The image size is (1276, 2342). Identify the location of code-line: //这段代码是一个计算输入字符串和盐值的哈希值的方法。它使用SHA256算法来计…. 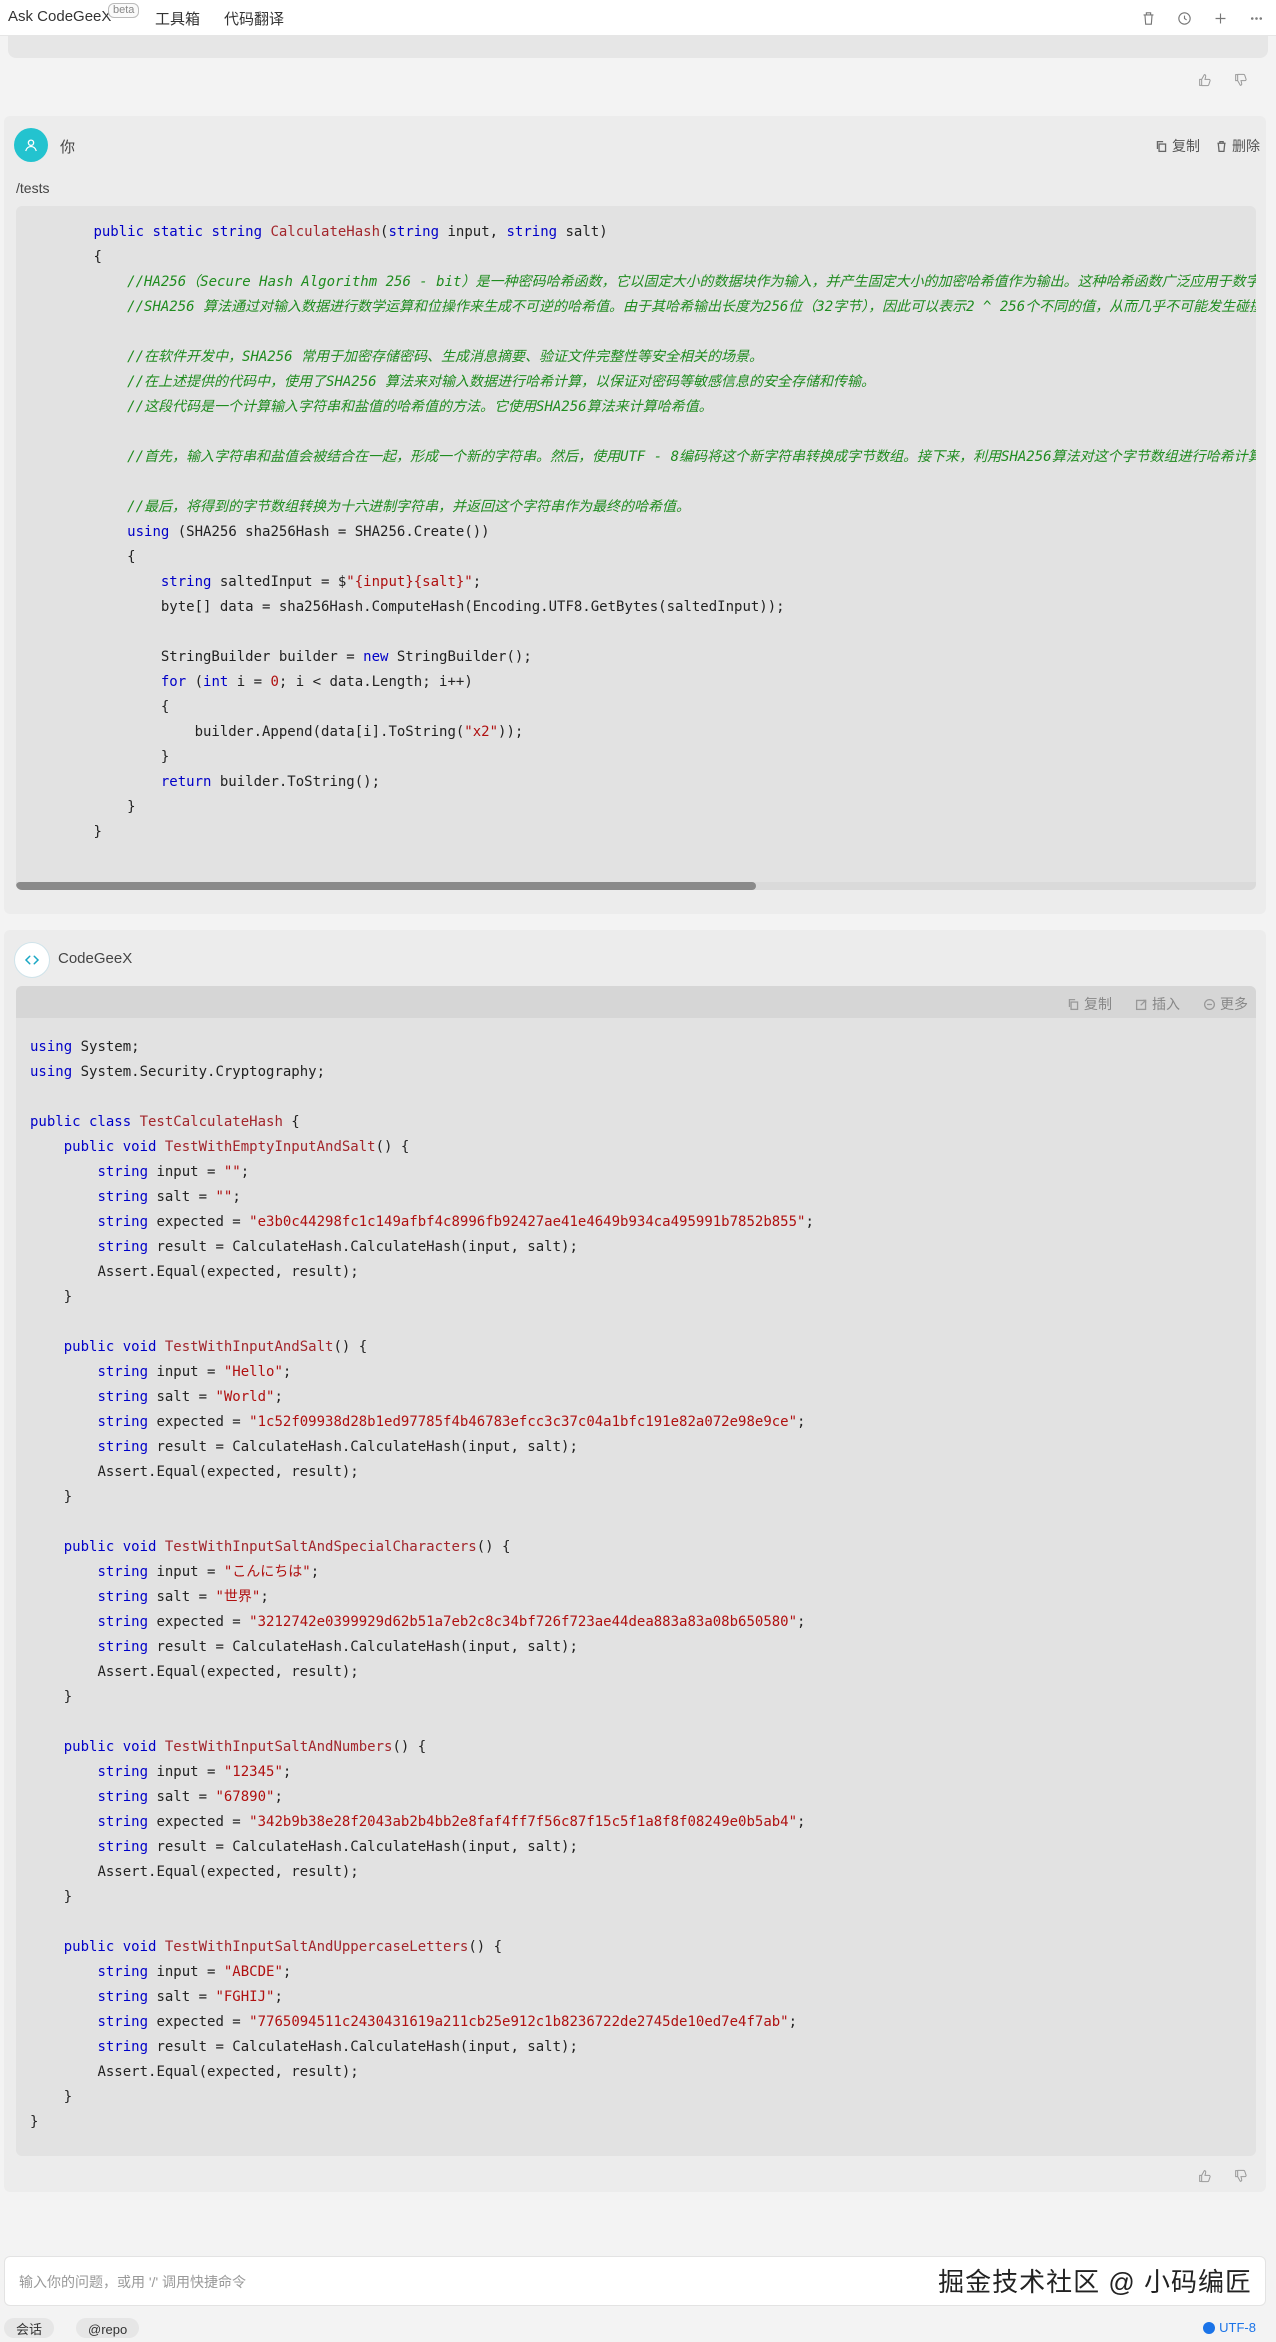
(641, 407).